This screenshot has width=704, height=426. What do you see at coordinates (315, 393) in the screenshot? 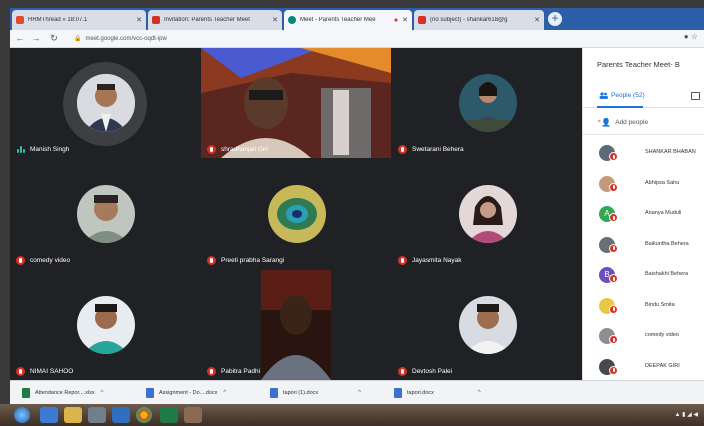
I see `download-item: tapori (1).docx ^` at bounding box center [315, 393].